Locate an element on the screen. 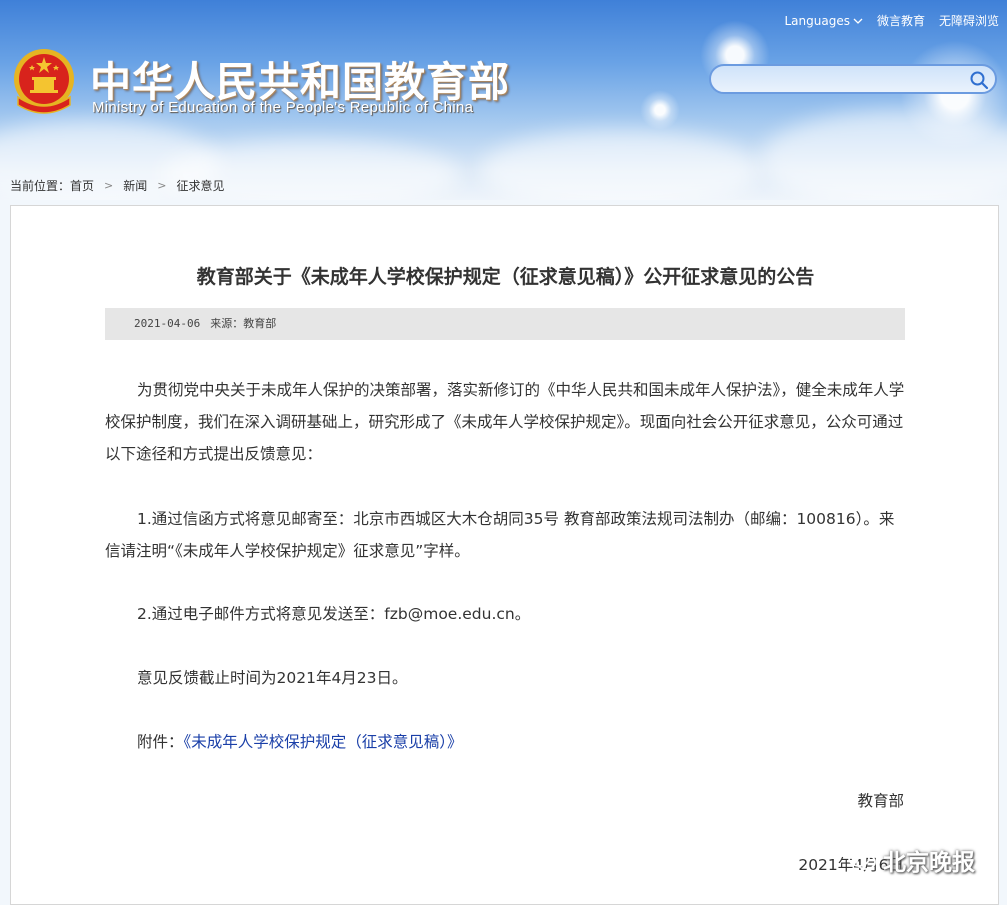  article-source: 来源：教育部 is located at coordinates (243, 323).